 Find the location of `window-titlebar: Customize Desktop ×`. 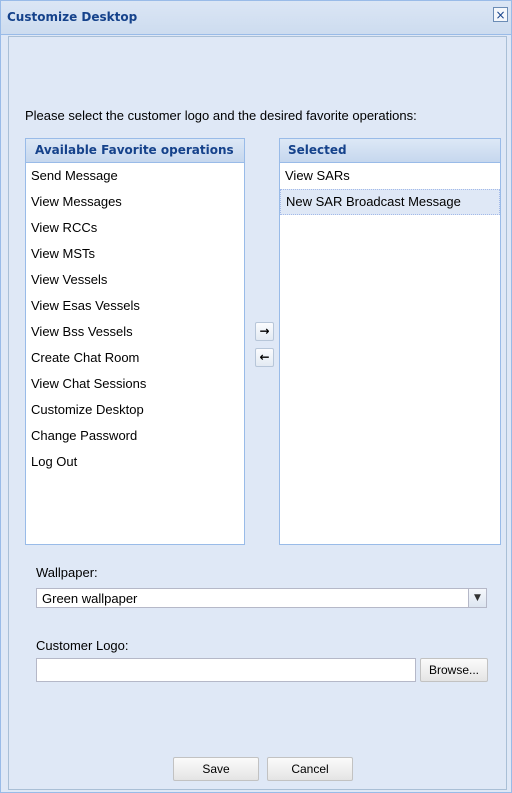

window-titlebar: Customize Desktop × is located at coordinates (256, 18).